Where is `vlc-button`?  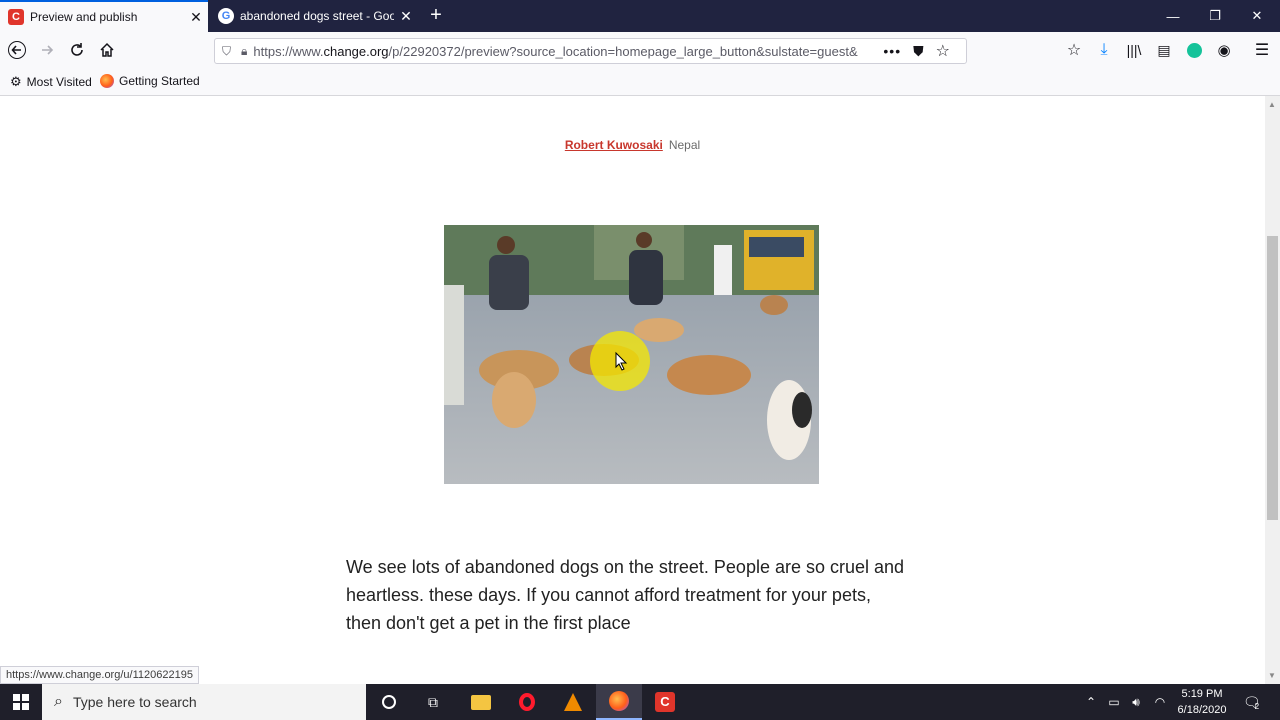 vlc-button is located at coordinates (573, 702).